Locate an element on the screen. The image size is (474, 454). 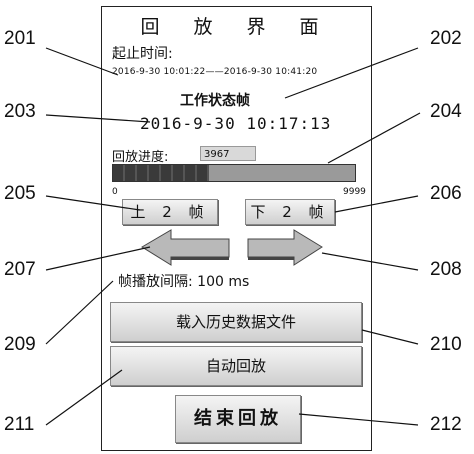
callout-209: 209 is located at coordinates (20, 344).